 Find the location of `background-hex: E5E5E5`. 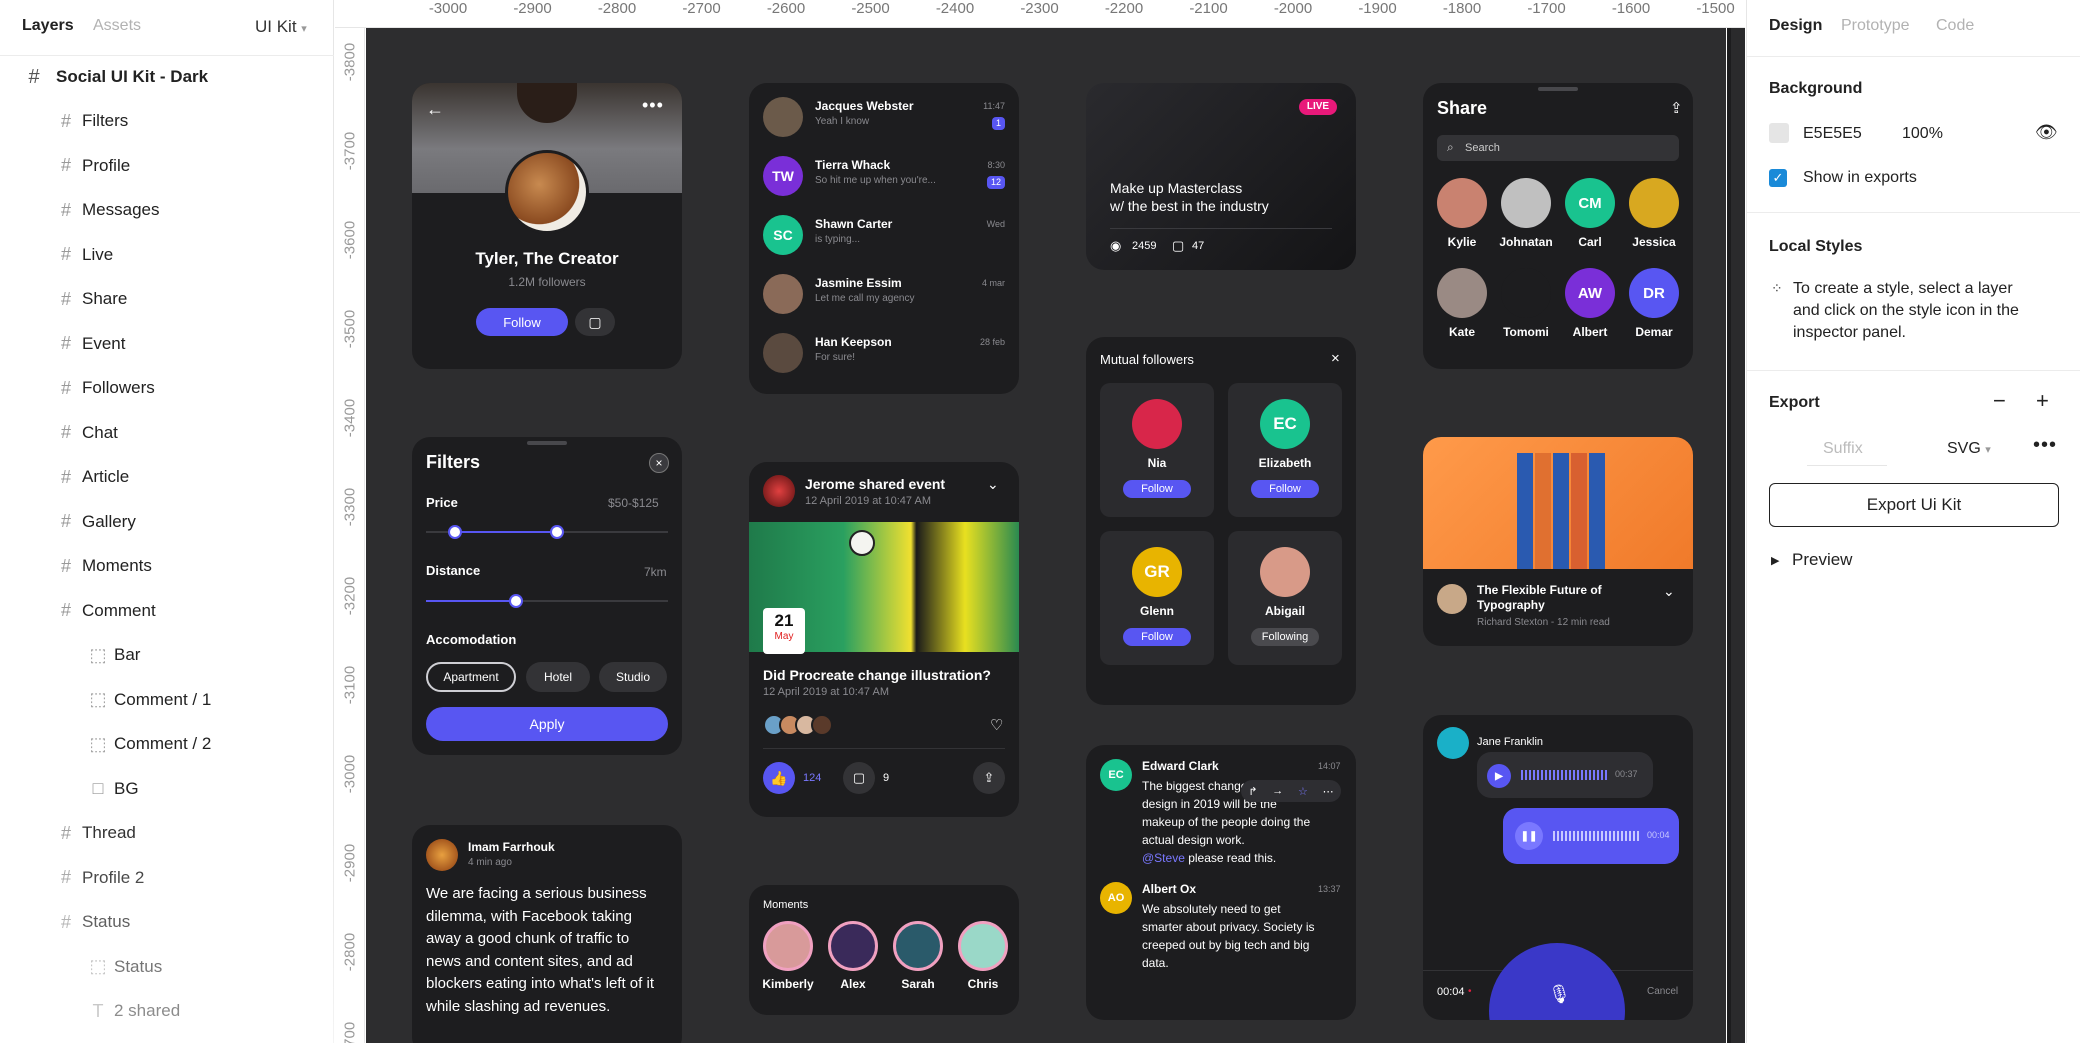

background-hex: E5E5E5 is located at coordinates (1832, 134).